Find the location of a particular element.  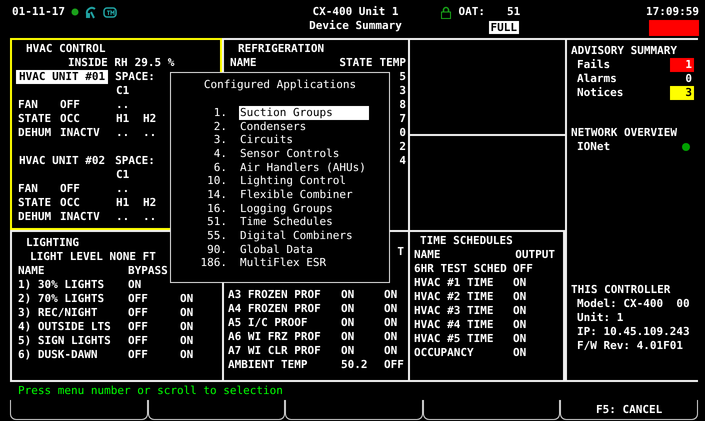

controller-info: Model: CX-400 00 is located at coordinates (633, 304).